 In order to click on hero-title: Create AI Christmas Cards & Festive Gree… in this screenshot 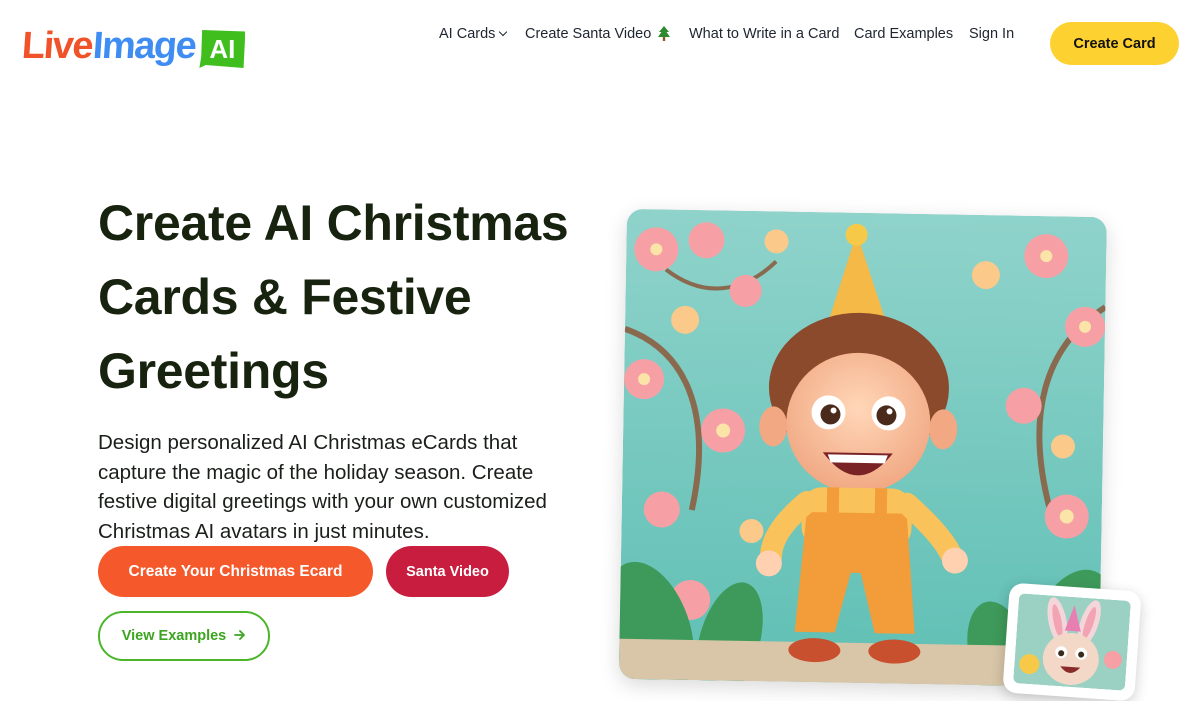, I will do `click(333, 297)`.